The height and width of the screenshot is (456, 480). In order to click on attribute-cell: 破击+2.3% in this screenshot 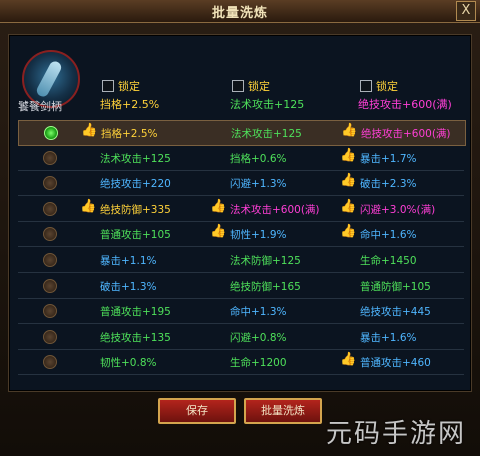, I will do `click(388, 184)`.